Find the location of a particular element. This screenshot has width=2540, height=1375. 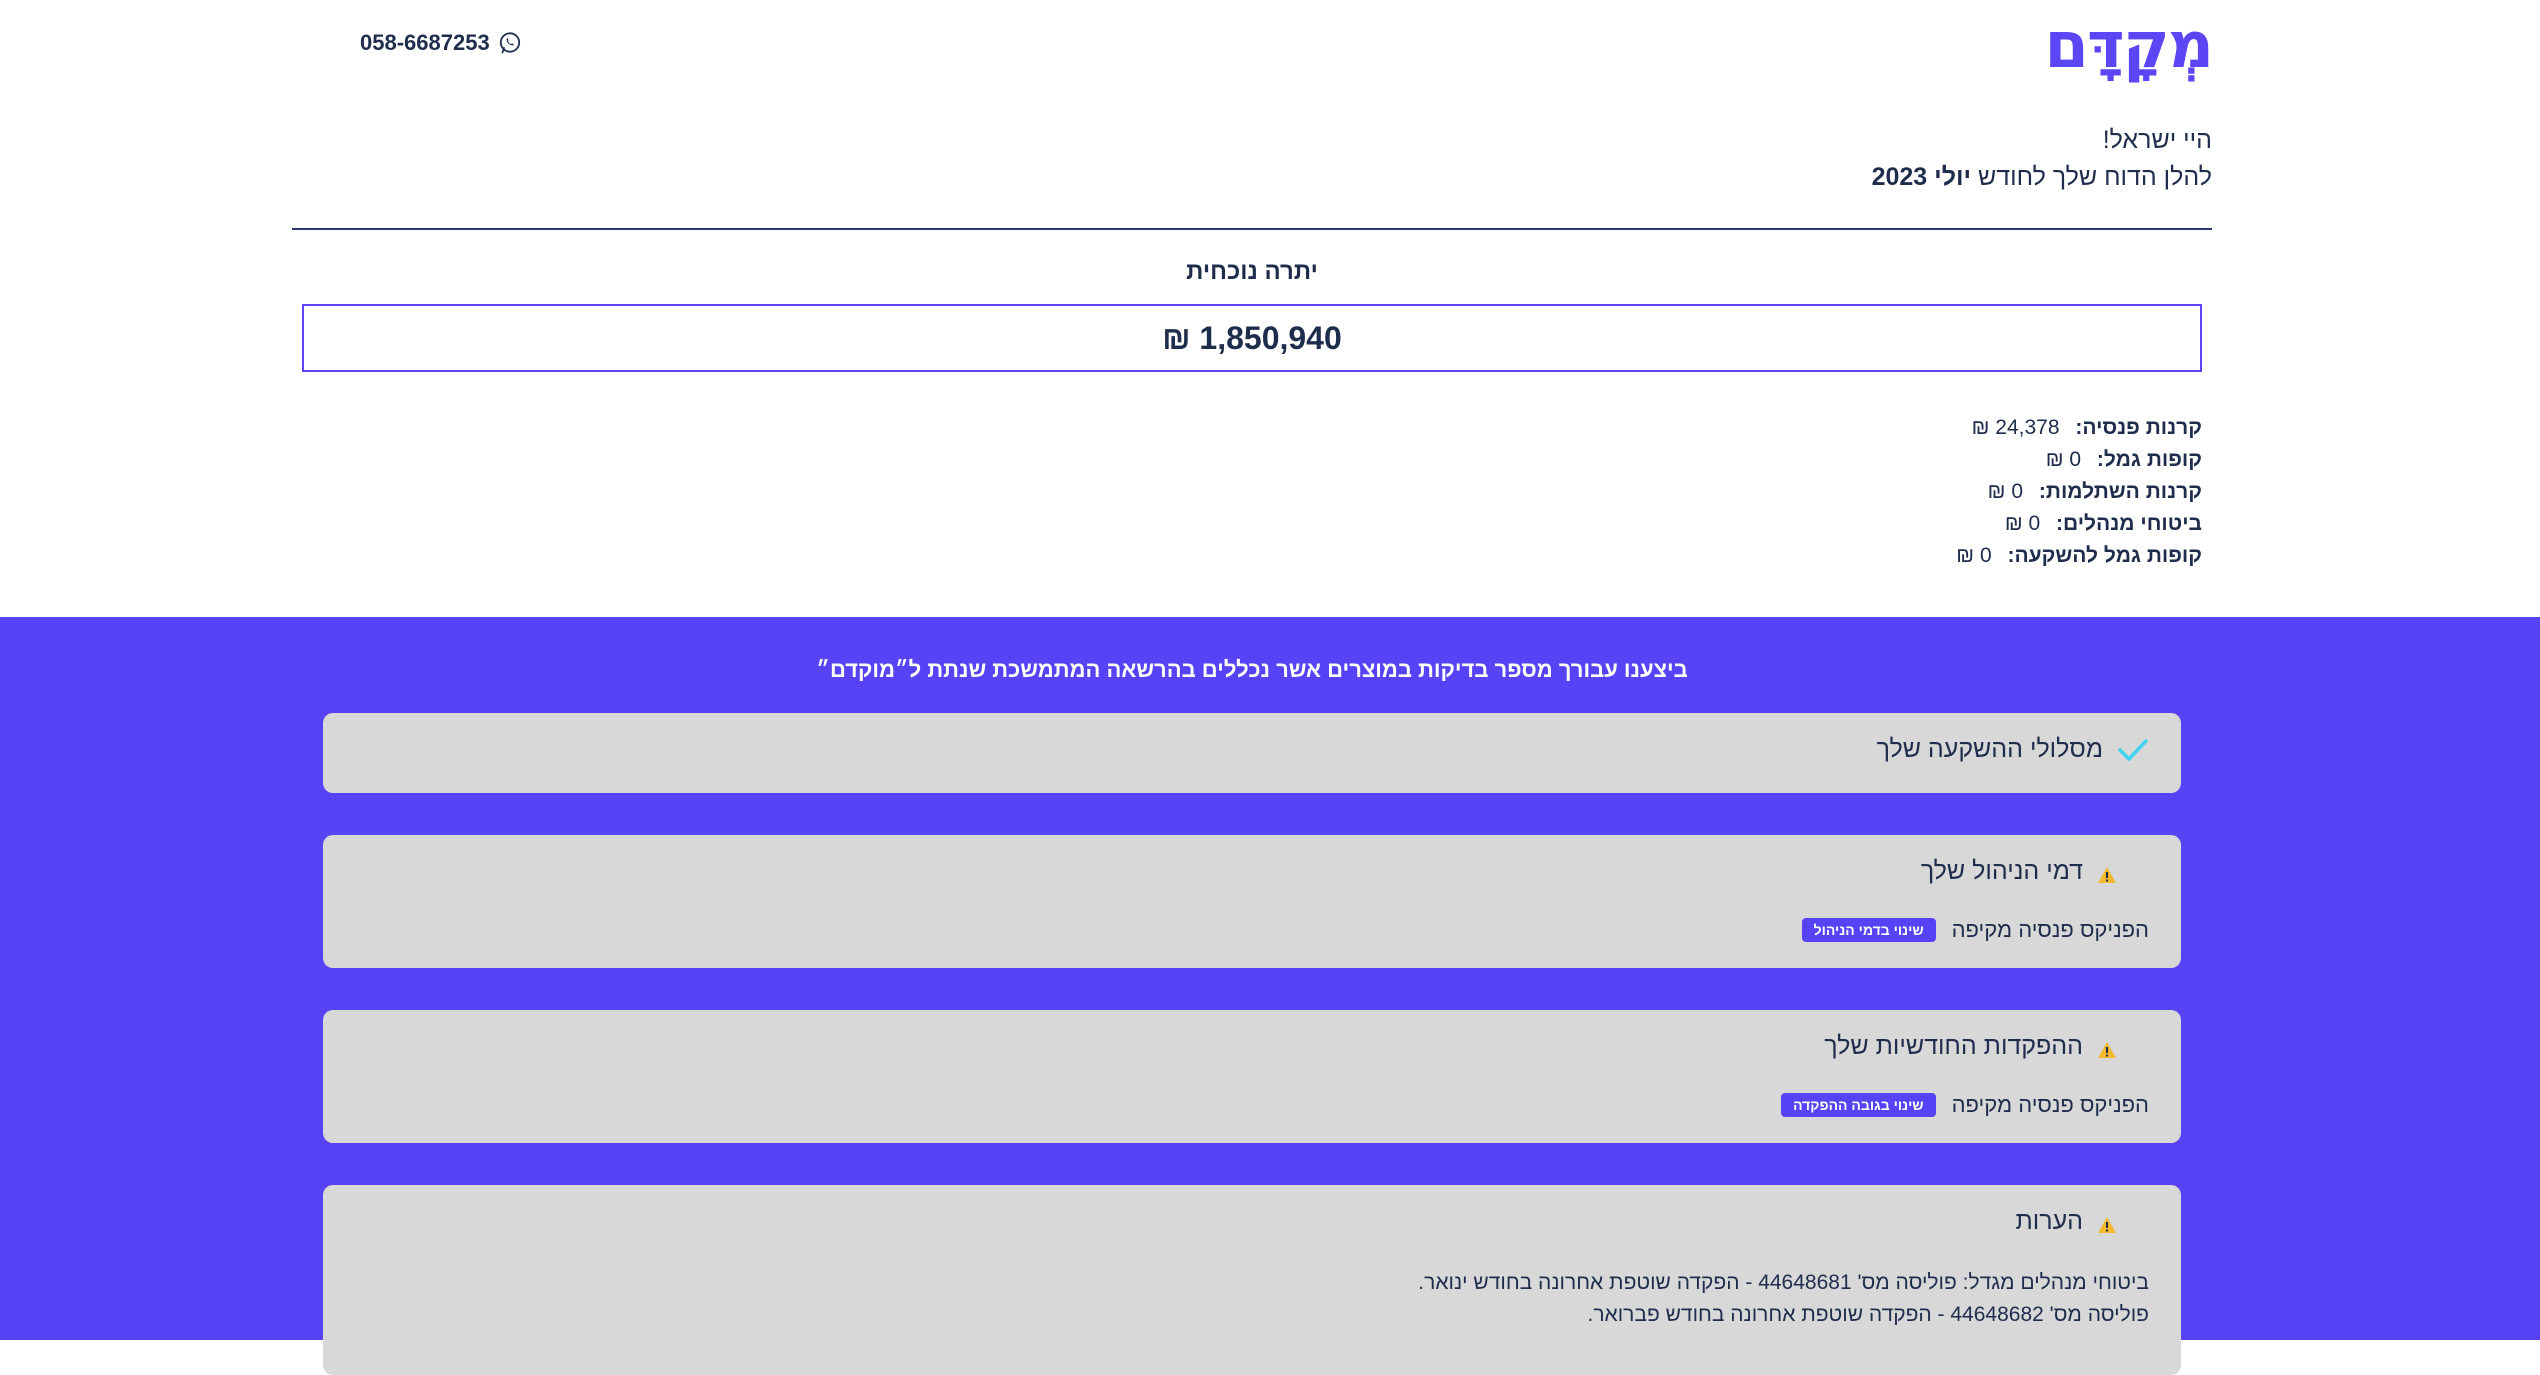

change-fees-button: שינוי בדמי הניהול is located at coordinates (1868, 930).